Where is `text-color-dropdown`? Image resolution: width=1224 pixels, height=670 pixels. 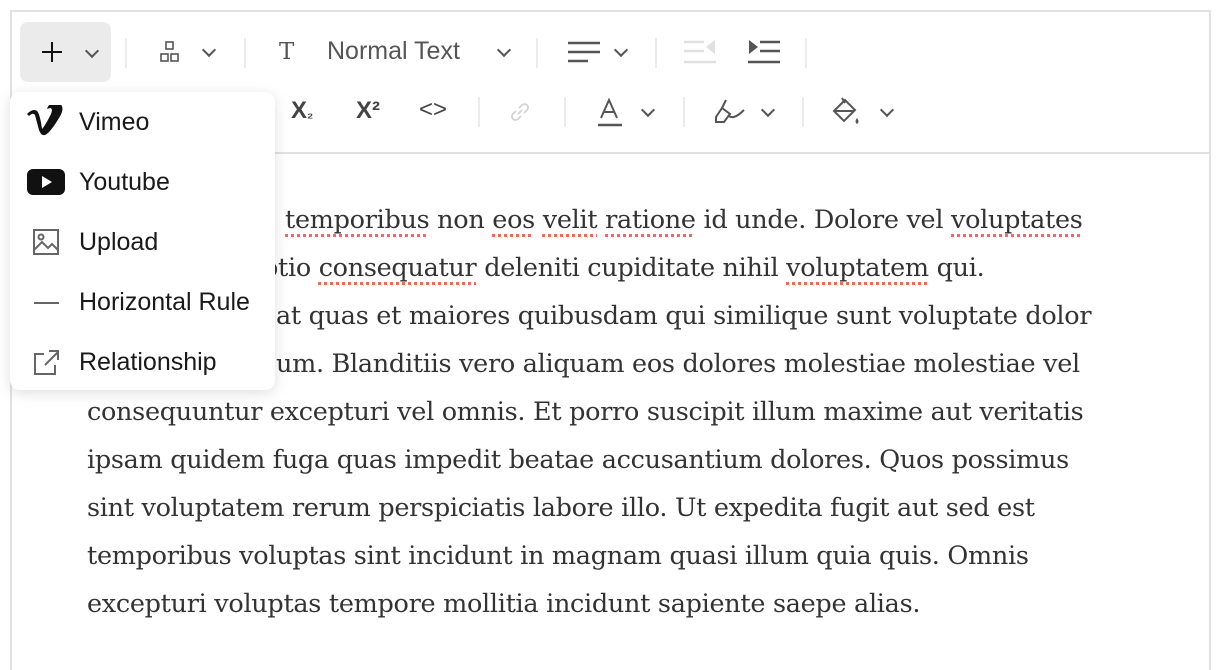 text-color-dropdown is located at coordinates (630, 113).